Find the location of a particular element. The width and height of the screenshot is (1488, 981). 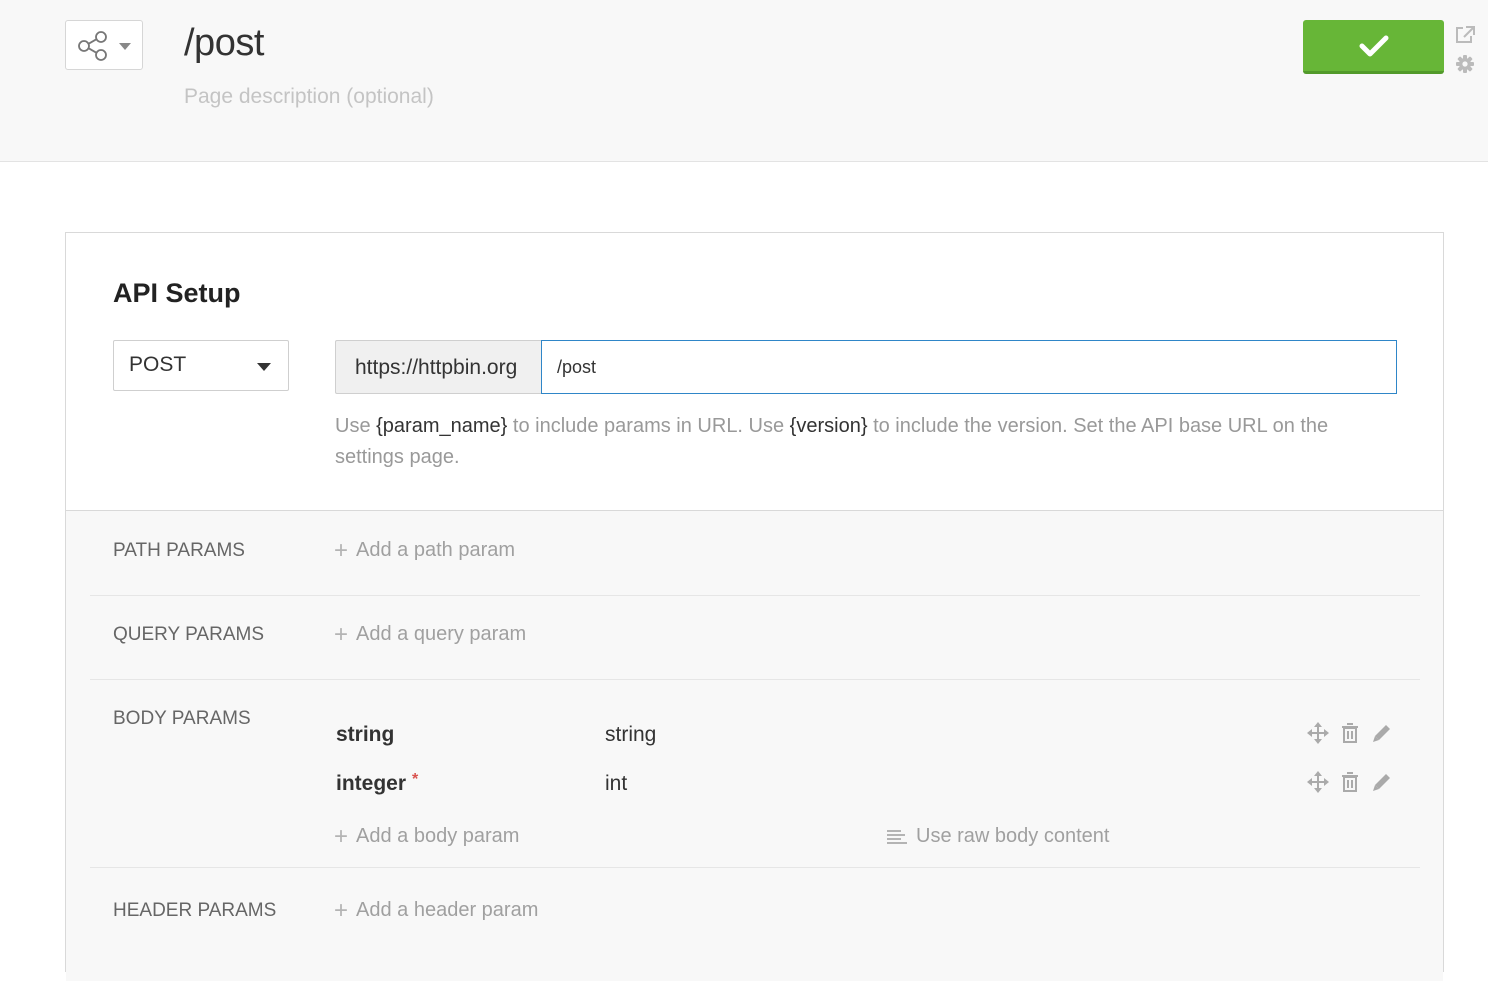

method-value: POST is located at coordinates (158, 364).